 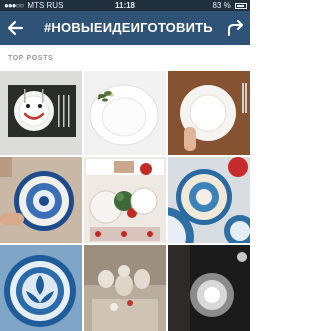 I want to click on battery-percent: 83 %, so click(x=221, y=5).